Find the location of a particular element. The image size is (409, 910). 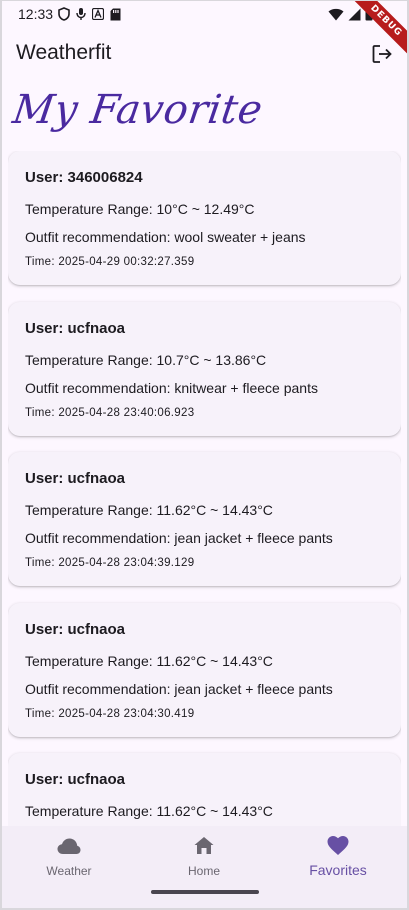

a-icon is located at coordinates (98, 14).